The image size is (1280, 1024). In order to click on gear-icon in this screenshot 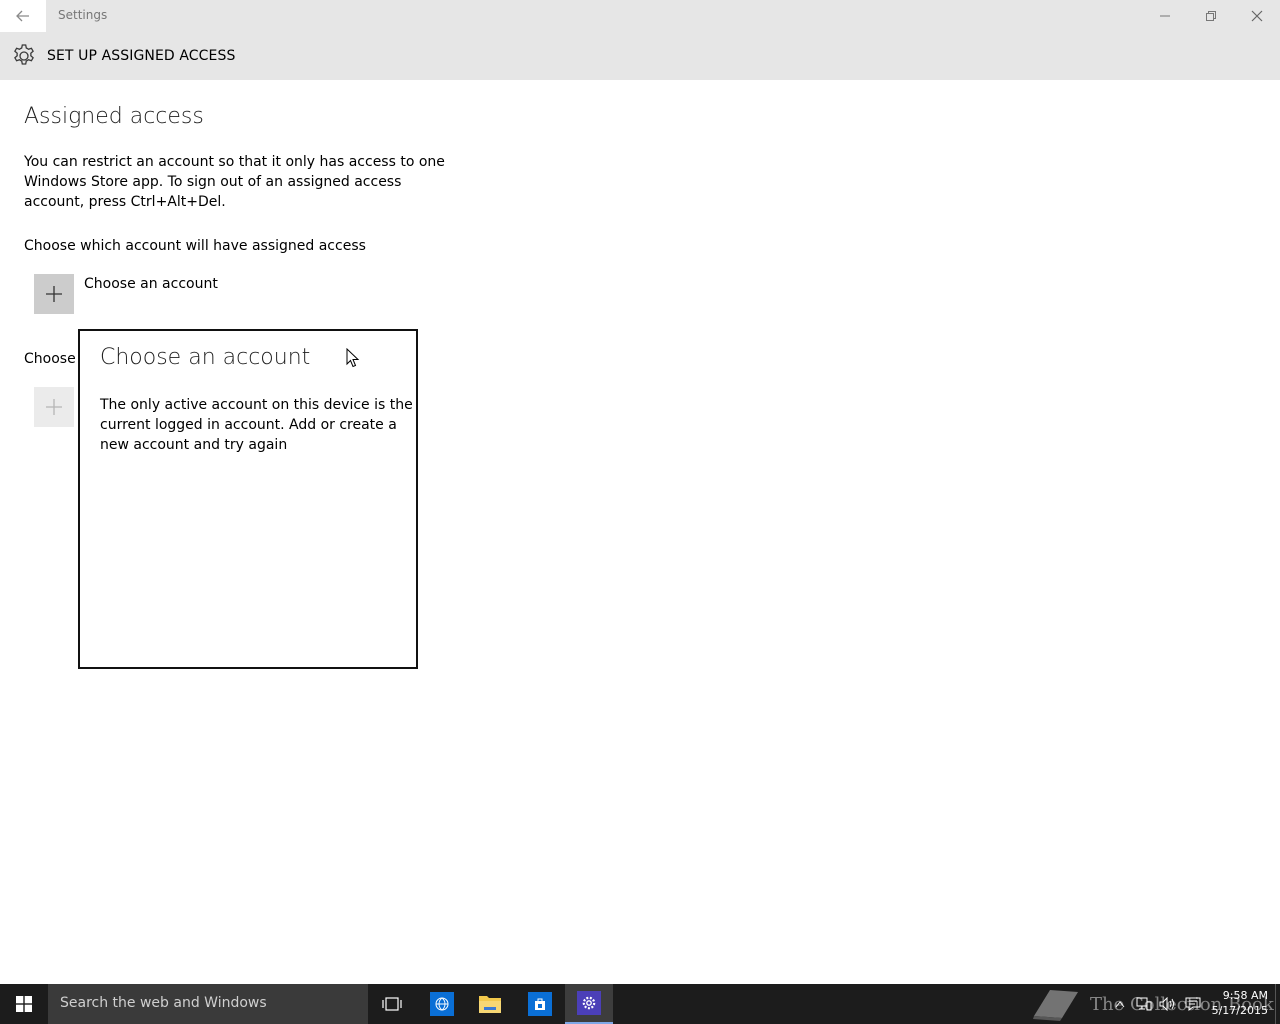, I will do `click(24, 54)`.